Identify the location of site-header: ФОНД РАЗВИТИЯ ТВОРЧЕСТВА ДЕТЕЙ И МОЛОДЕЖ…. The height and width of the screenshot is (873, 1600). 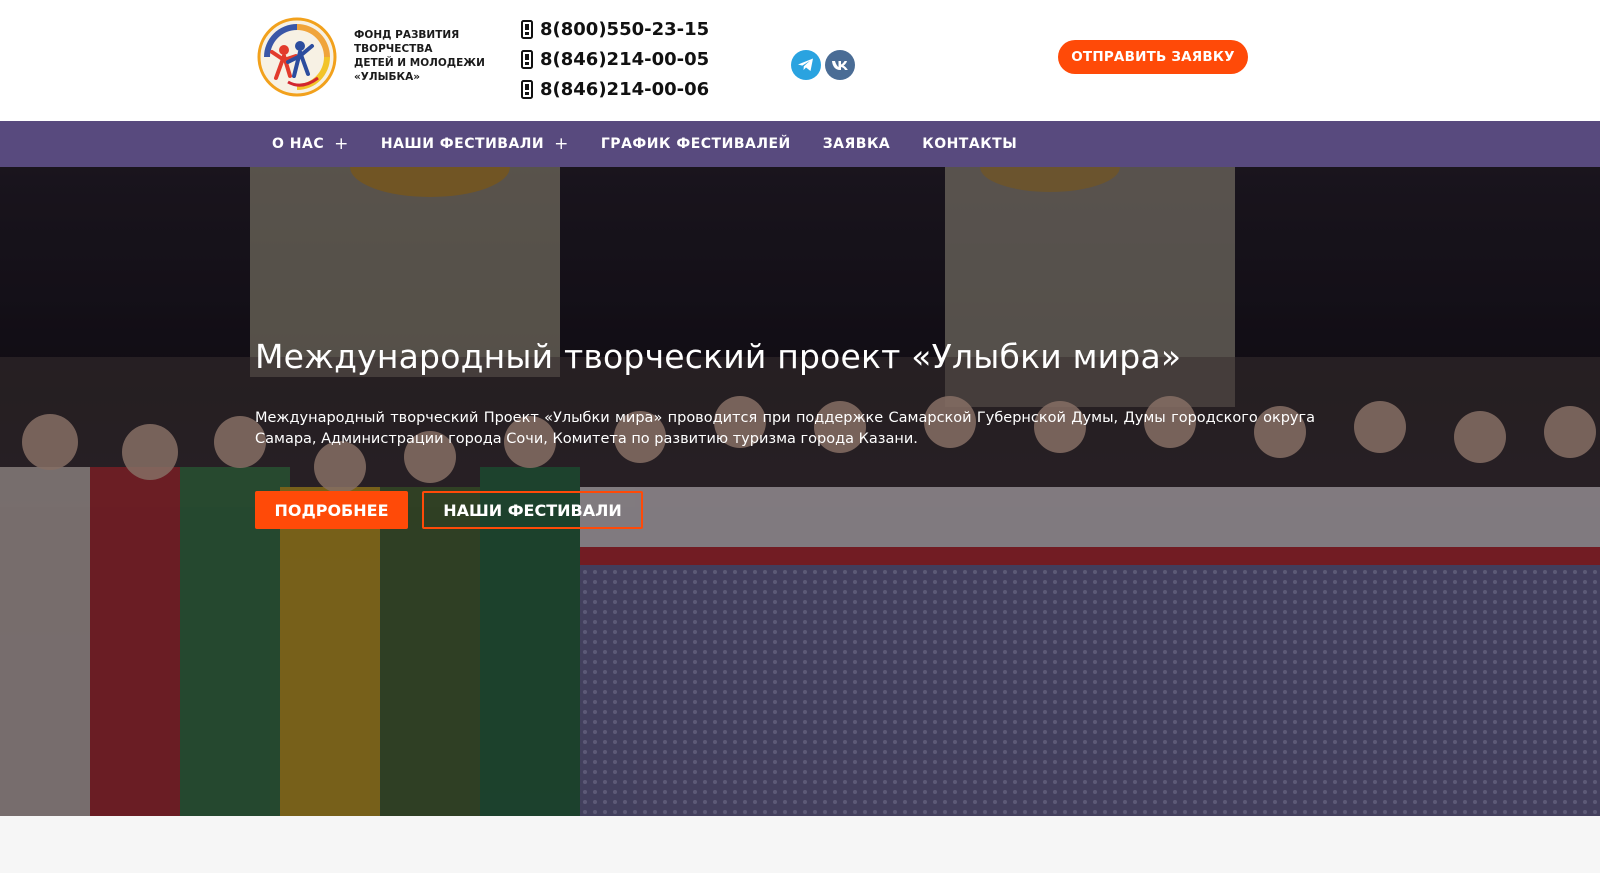
(784, 60).